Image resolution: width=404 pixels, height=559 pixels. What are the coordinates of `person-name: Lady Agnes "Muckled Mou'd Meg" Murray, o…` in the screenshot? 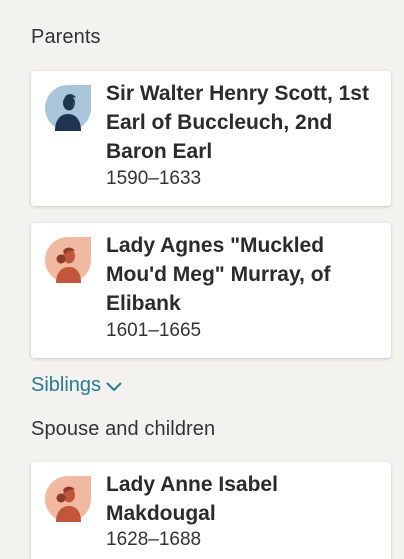 It's located at (242, 274).